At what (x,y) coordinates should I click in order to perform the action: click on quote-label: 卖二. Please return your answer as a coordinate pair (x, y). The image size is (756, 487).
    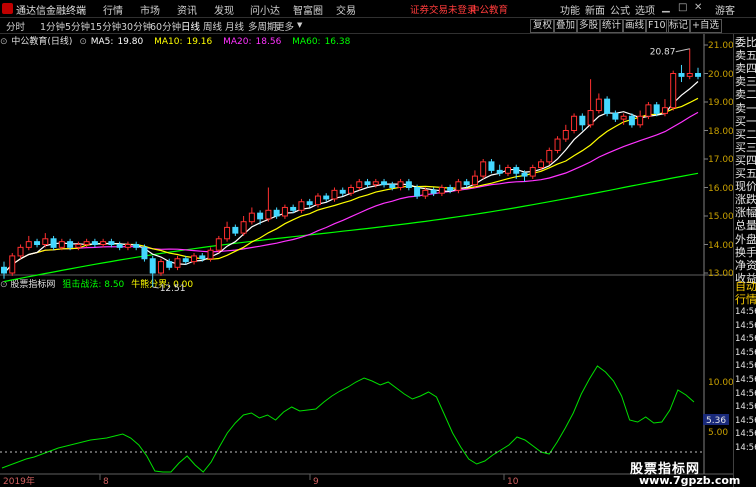
    Looking at the image, I should click on (745, 95).